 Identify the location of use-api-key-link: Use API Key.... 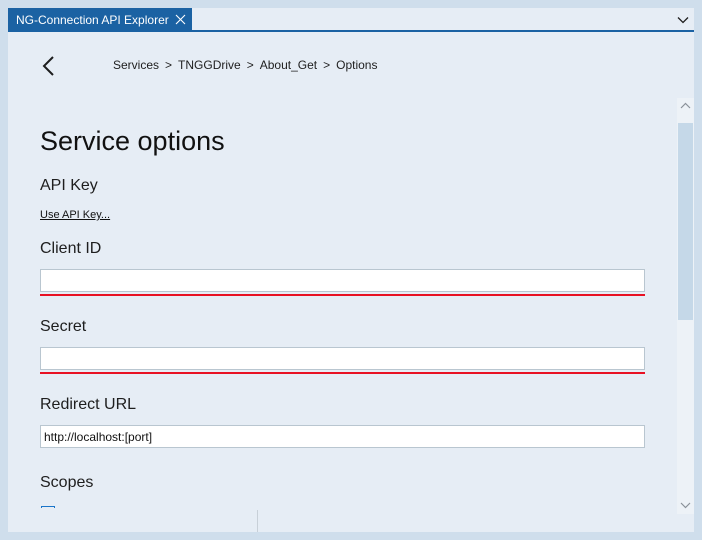
(75, 215).